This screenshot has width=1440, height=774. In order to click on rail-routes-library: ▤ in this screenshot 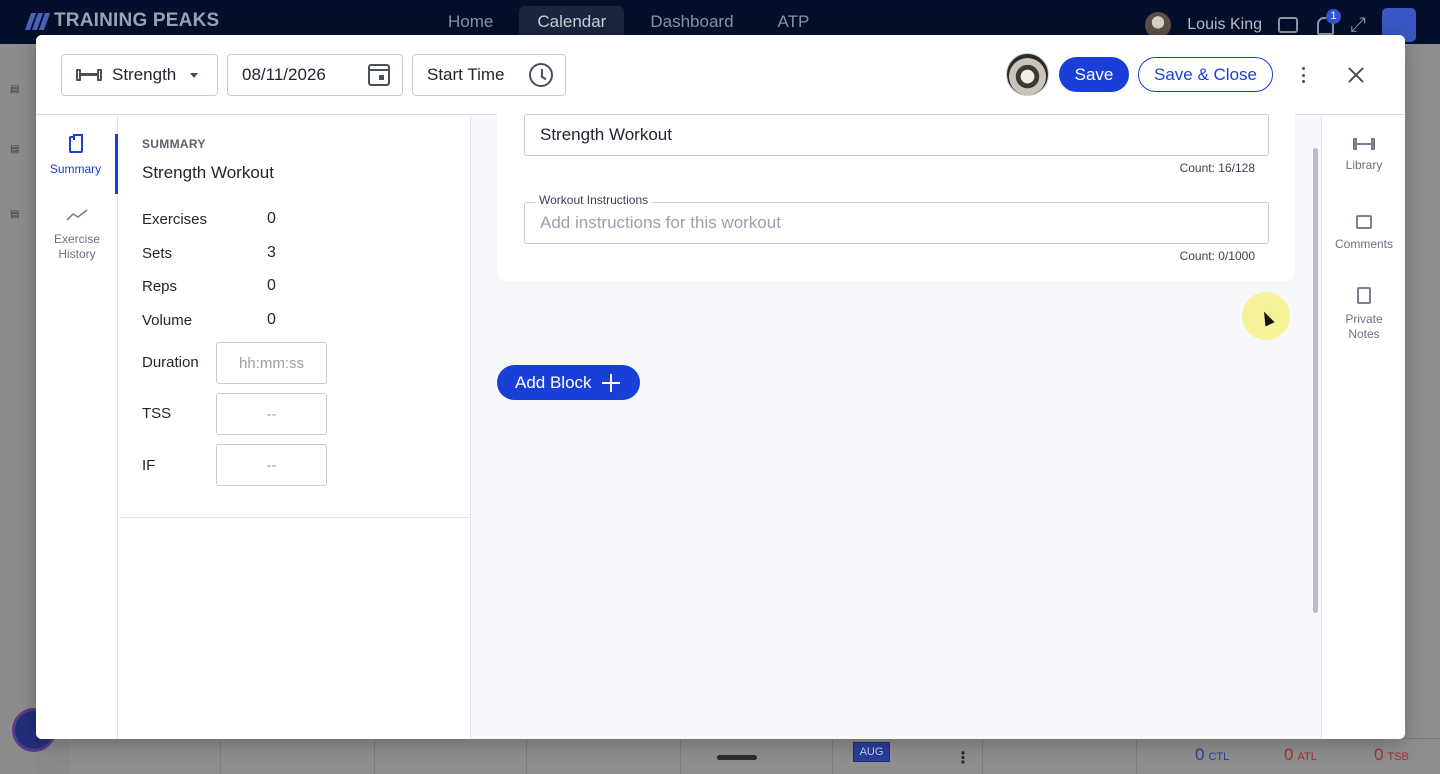, I will do `click(15, 214)`.